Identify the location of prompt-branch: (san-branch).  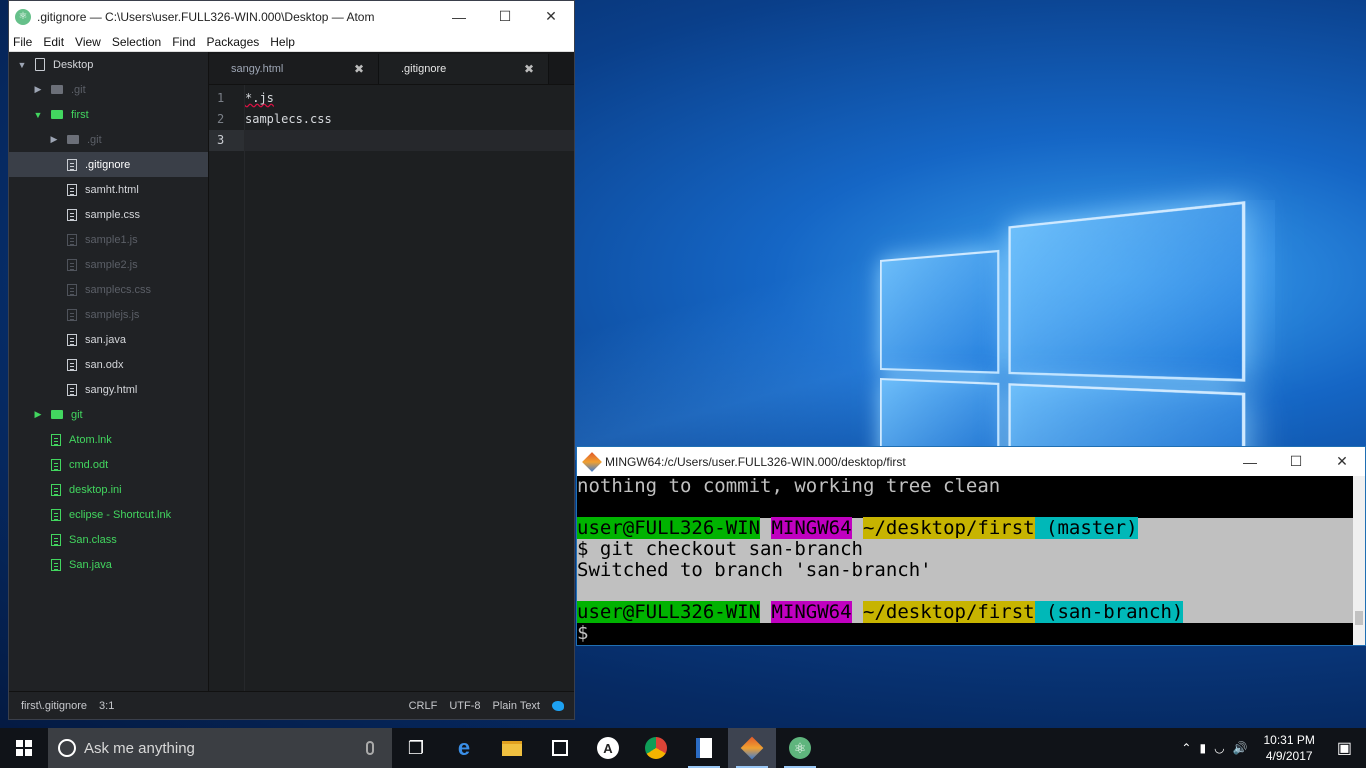
(1109, 612).